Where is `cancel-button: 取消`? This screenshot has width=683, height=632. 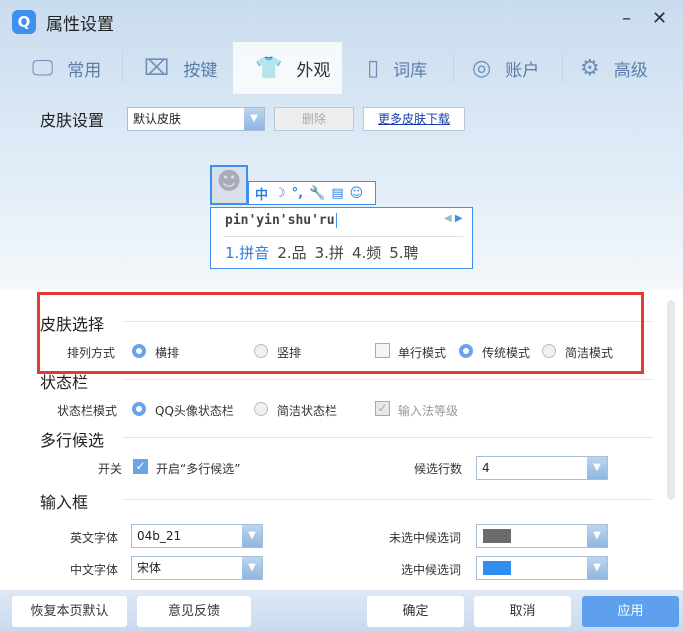
cancel-button: 取消 is located at coordinates (522, 611).